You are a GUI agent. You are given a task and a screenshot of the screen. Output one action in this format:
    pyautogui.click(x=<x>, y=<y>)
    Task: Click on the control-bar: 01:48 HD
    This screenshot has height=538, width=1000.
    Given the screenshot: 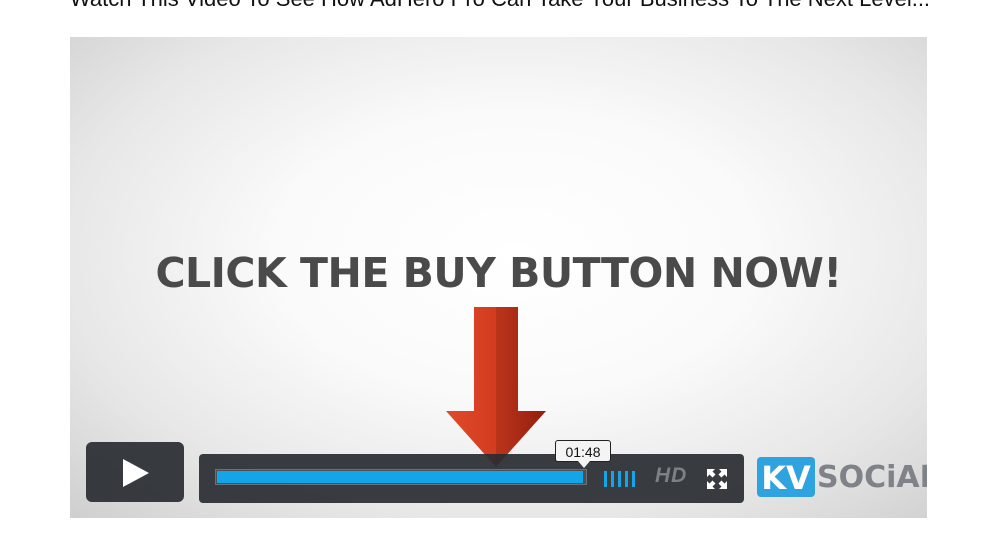 What is the action you would take?
    pyautogui.click(x=471, y=471)
    